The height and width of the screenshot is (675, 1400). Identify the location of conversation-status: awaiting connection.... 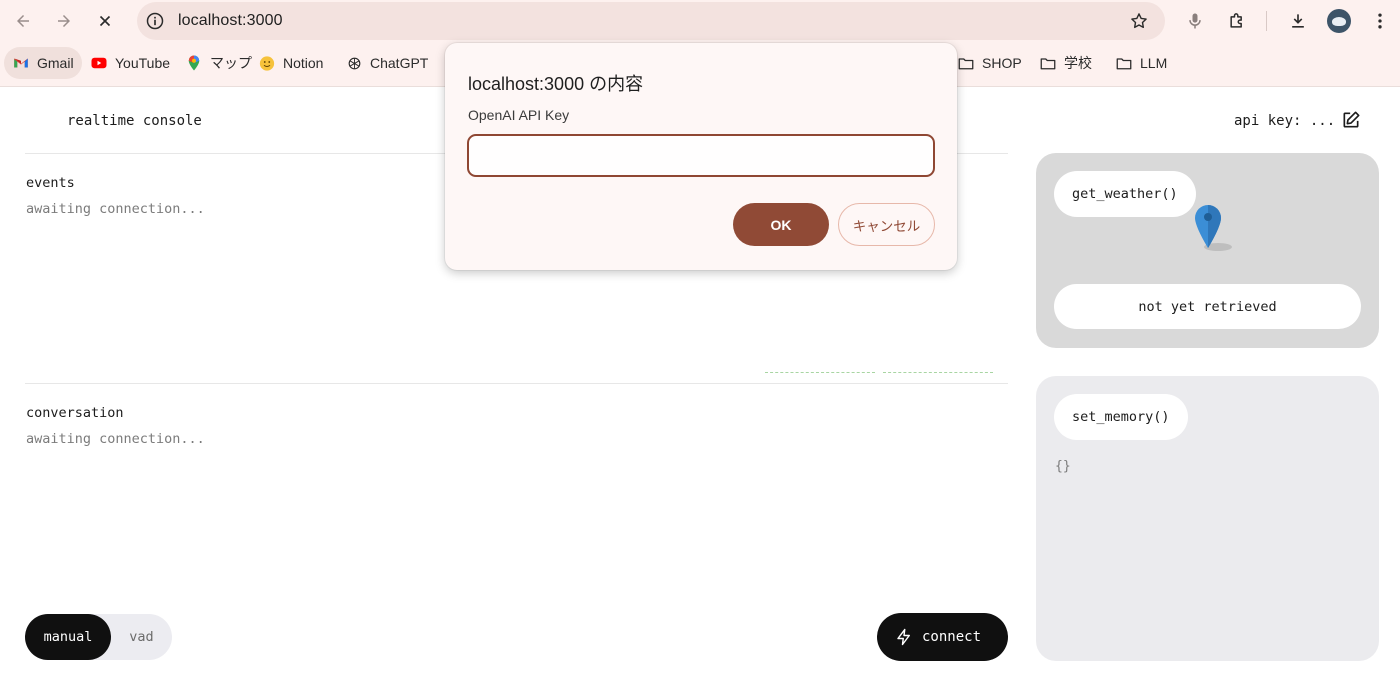
(115, 439).